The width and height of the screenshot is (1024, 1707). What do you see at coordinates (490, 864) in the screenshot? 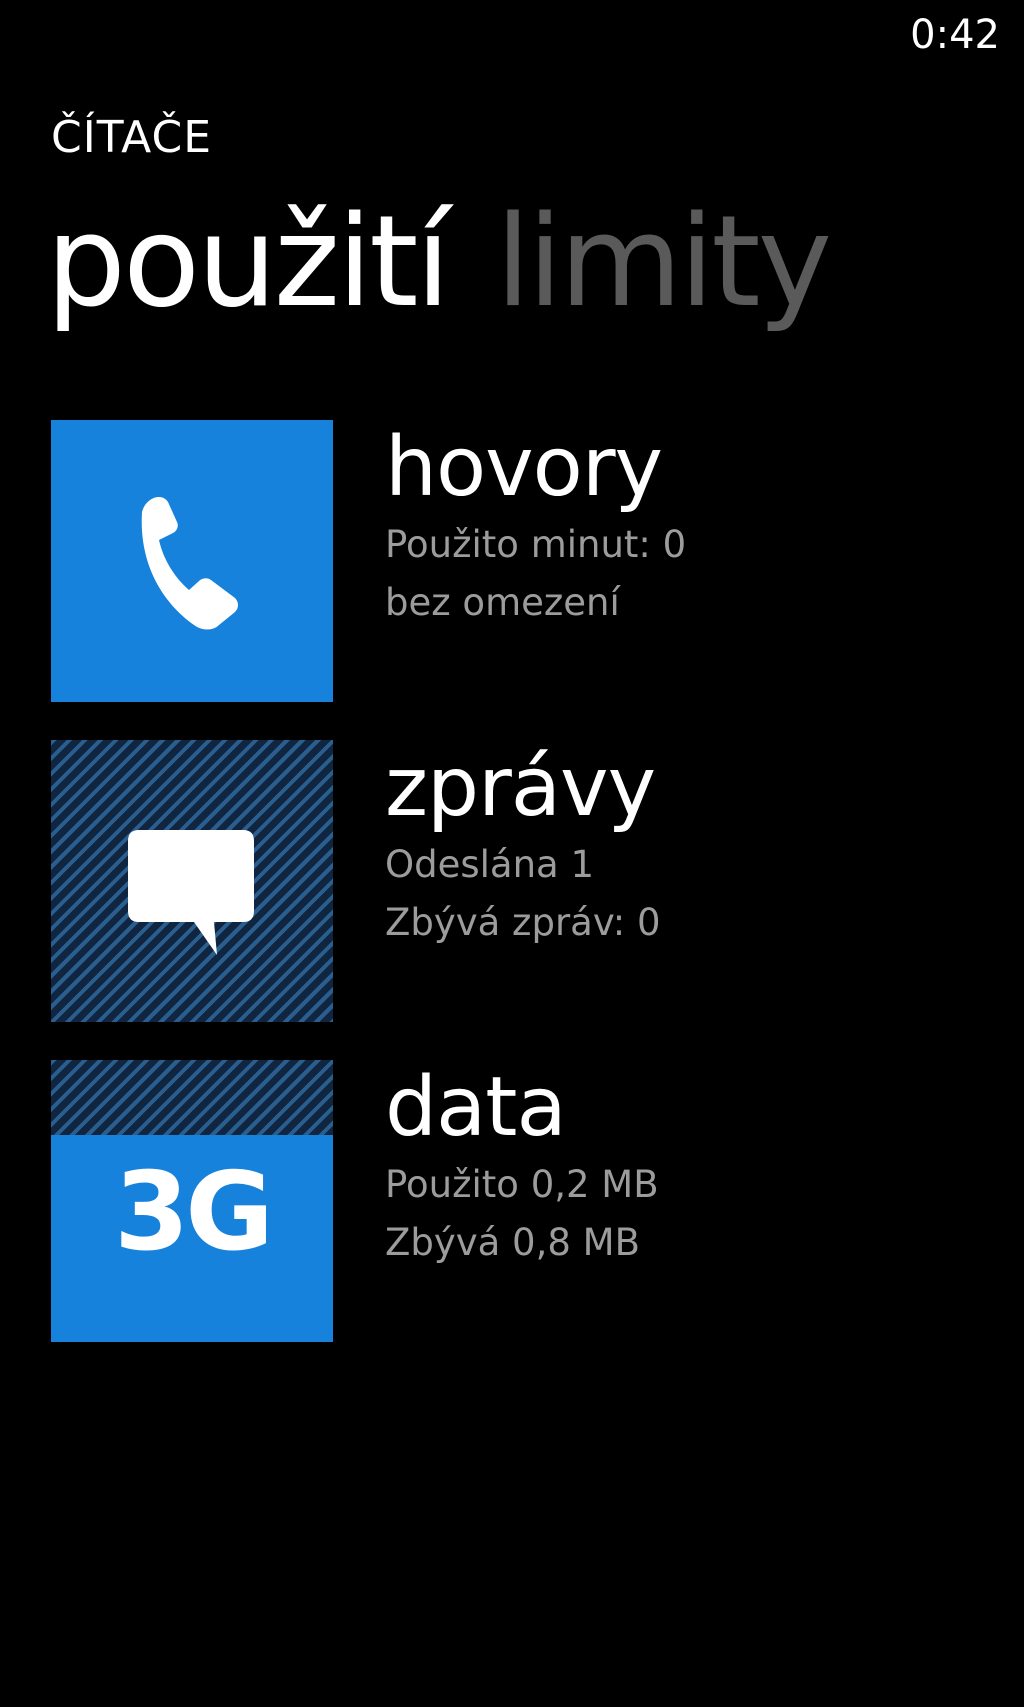
I see `messages-sent: Odeslána 1` at bounding box center [490, 864].